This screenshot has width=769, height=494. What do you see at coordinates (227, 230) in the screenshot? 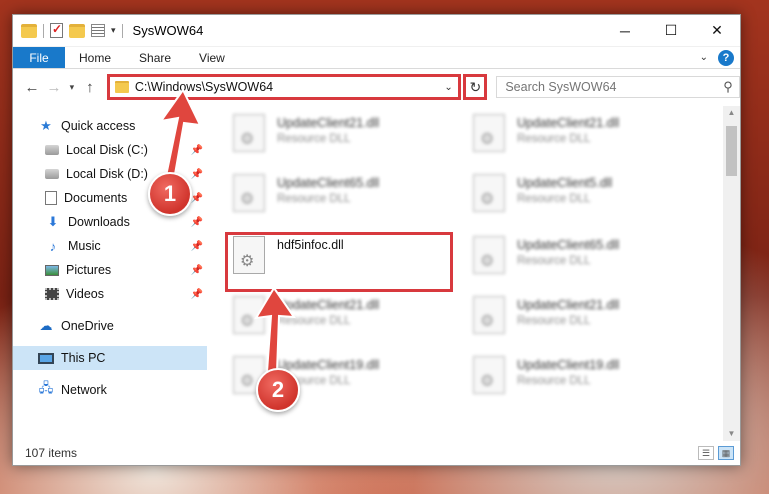
I see `annotation-arrows` at bounding box center [227, 230].